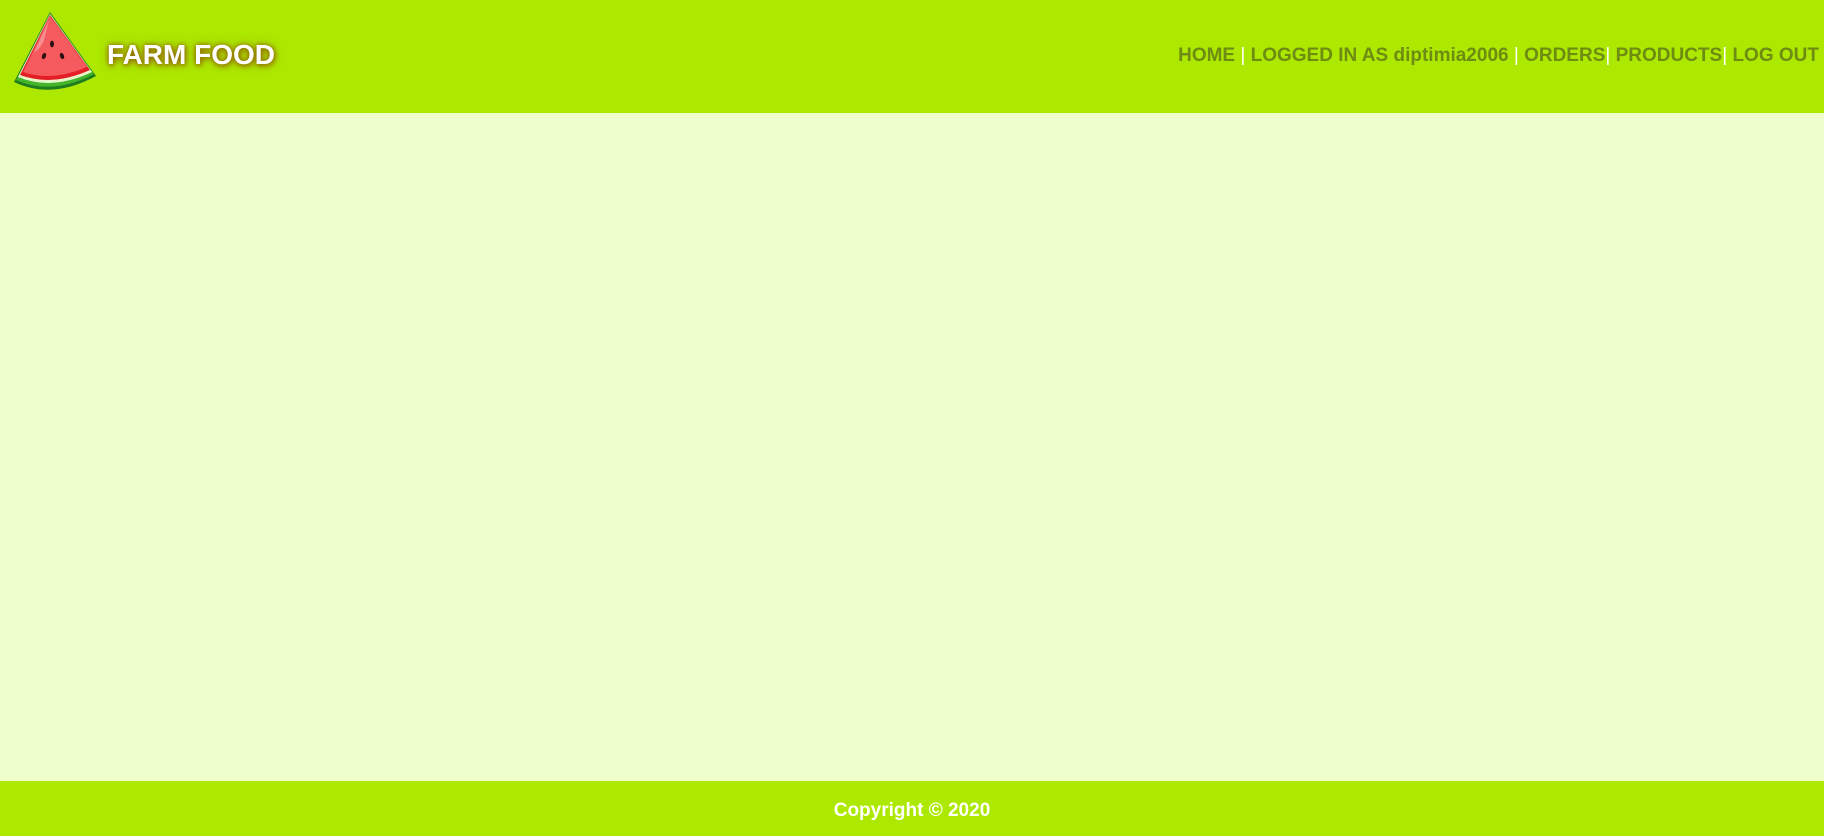 This screenshot has width=1824, height=836. Describe the element at coordinates (1564, 55) in the screenshot. I see `nav-orders-link: ORDERS` at that location.